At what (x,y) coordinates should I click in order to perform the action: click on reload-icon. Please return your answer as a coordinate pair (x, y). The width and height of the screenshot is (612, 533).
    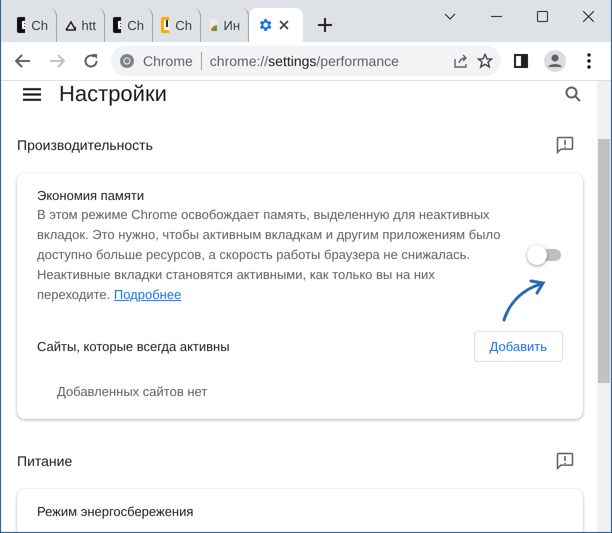
    Looking at the image, I should click on (91, 61).